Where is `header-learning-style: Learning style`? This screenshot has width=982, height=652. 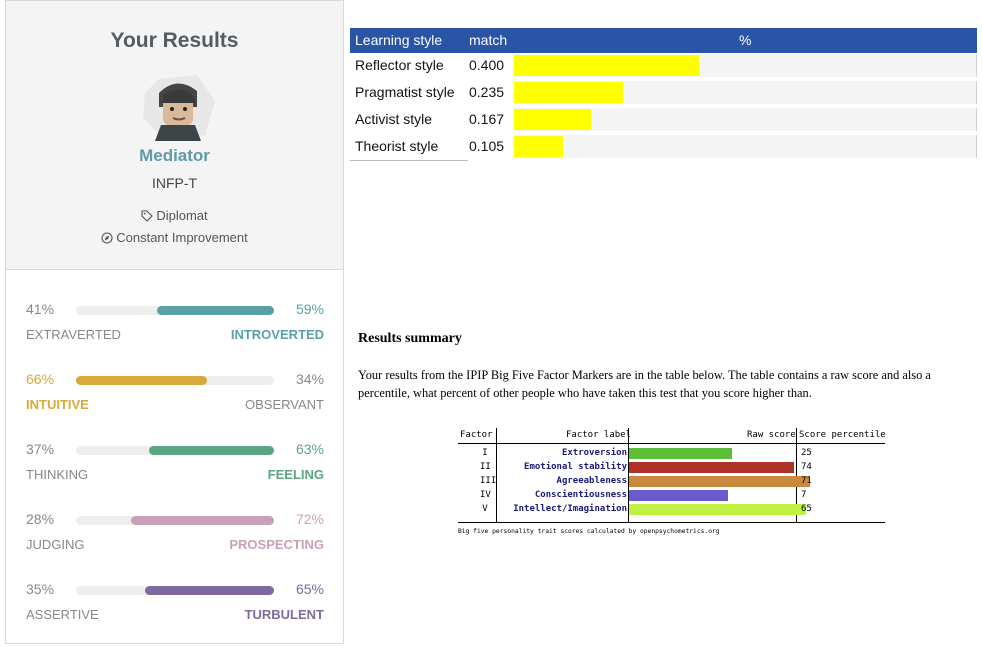
header-learning-style: Learning style is located at coordinates (399, 40).